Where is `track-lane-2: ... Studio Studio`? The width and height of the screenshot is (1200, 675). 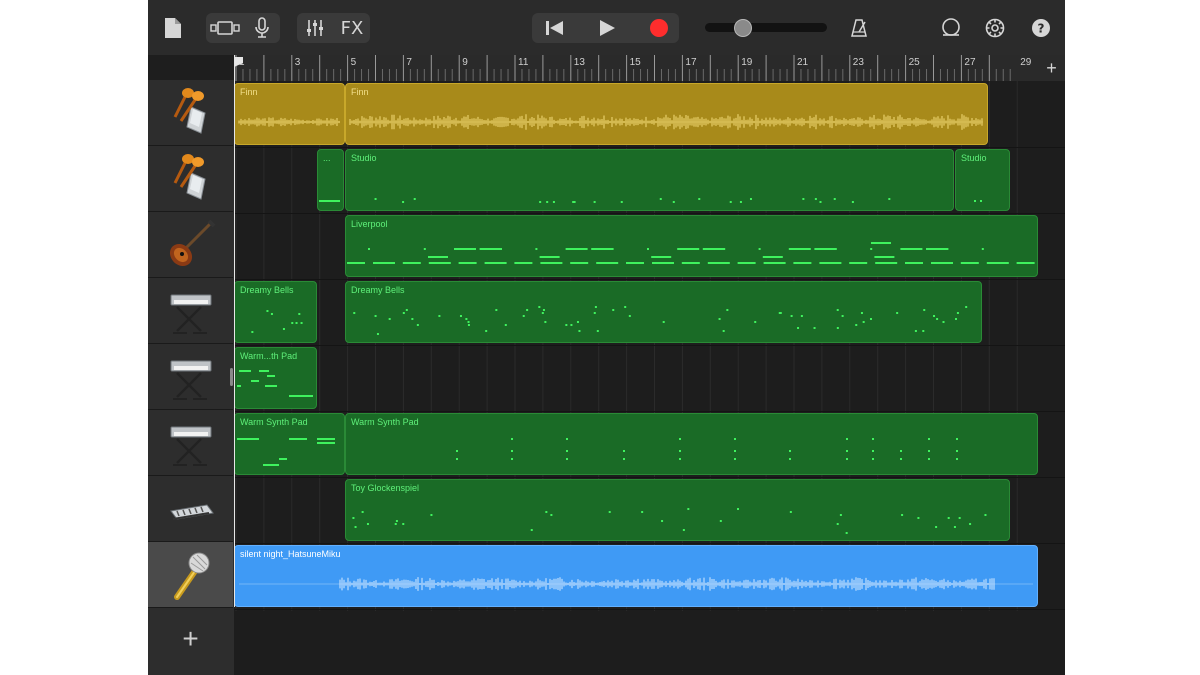
track-lane-2: ... Studio Studio is located at coordinates (649, 180).